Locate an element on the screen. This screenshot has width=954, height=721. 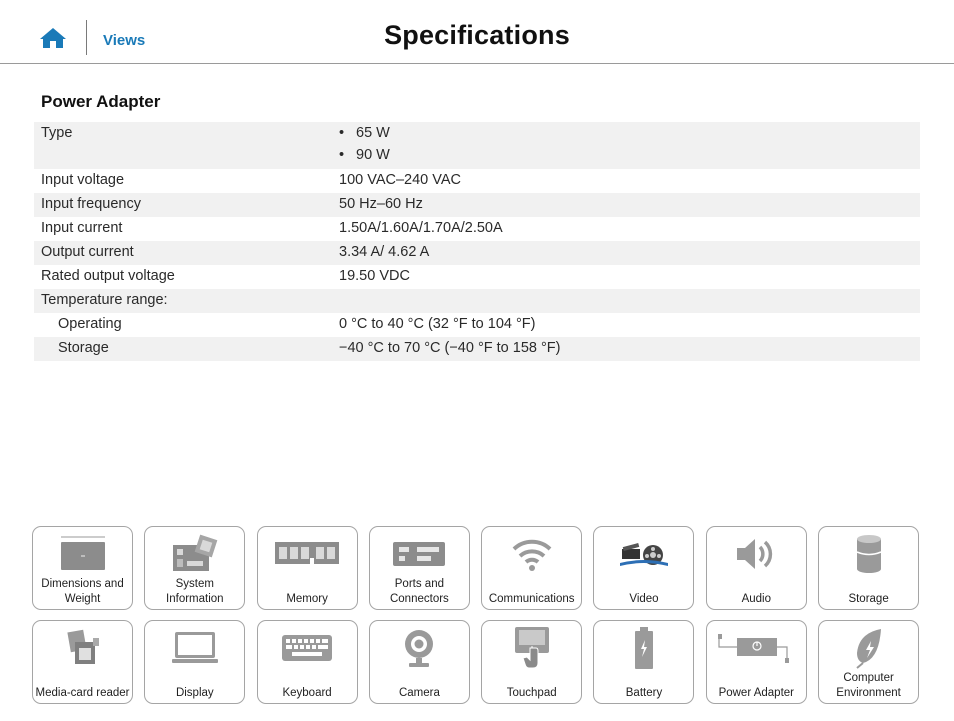
tile-dimensions-and-weight: Dimensions and Weight is located at coordinates (82, 568).